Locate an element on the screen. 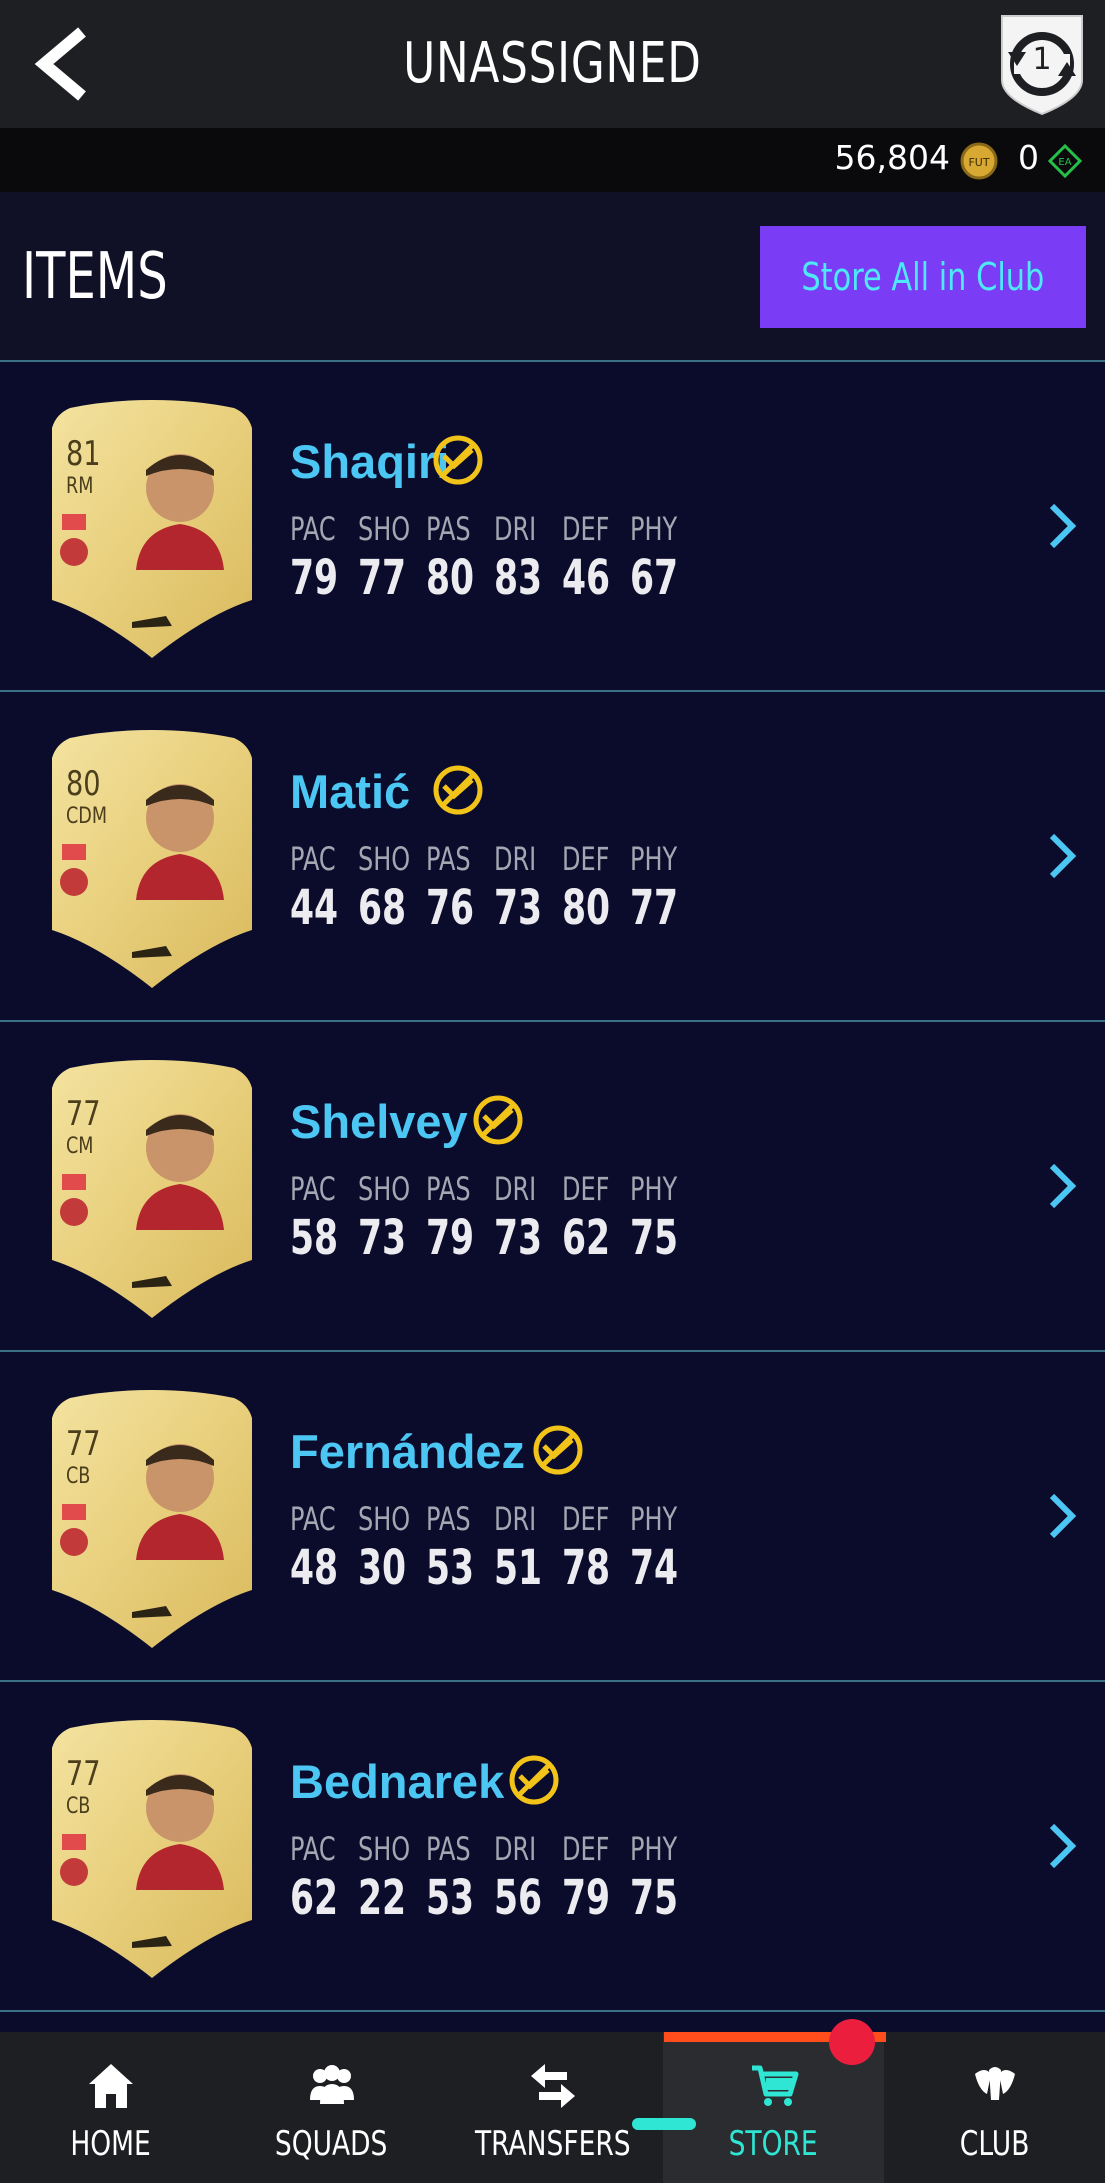 Image resolution: width=1105 pixels, height=2183 pixels. stat-value: 48 is located at coordinates (314, 1568).